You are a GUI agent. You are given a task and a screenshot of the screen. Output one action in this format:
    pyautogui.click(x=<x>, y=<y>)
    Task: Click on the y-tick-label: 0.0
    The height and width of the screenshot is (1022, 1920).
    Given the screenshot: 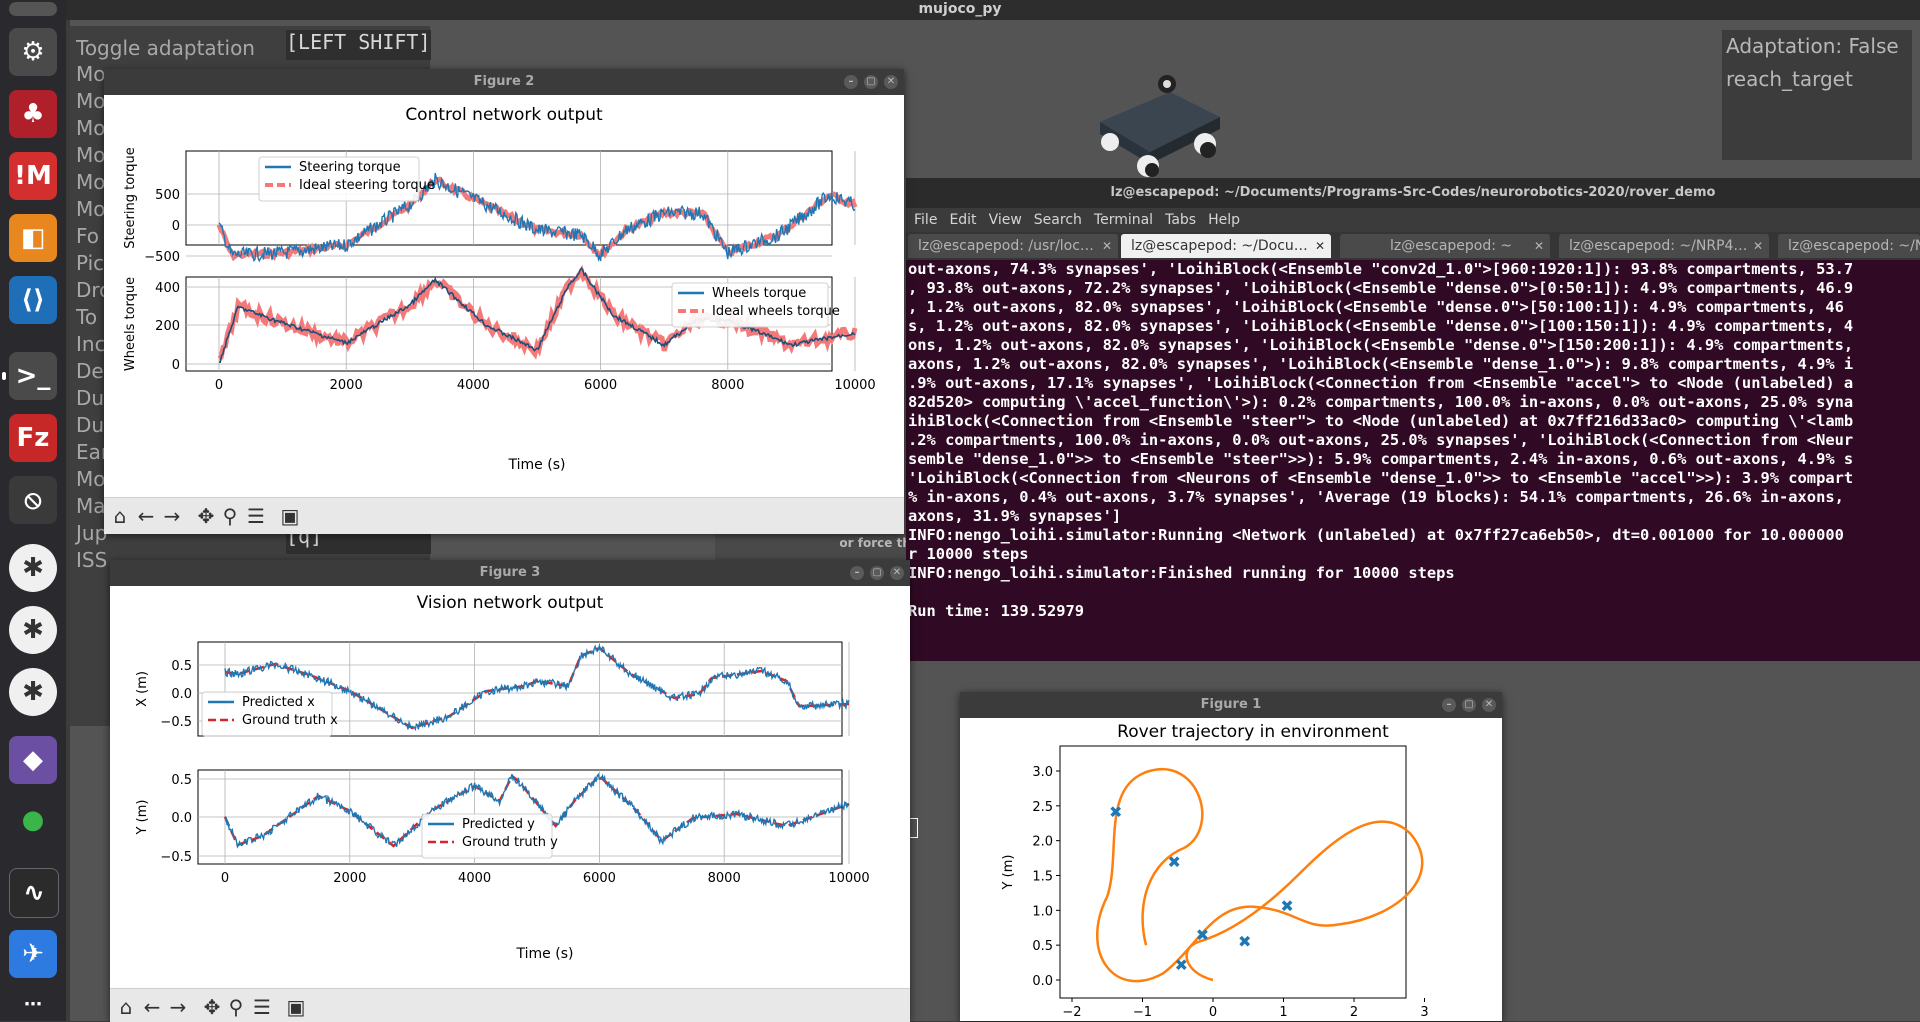 What is the action you would take?
    pyautogui.click(x=181, y=818)
    